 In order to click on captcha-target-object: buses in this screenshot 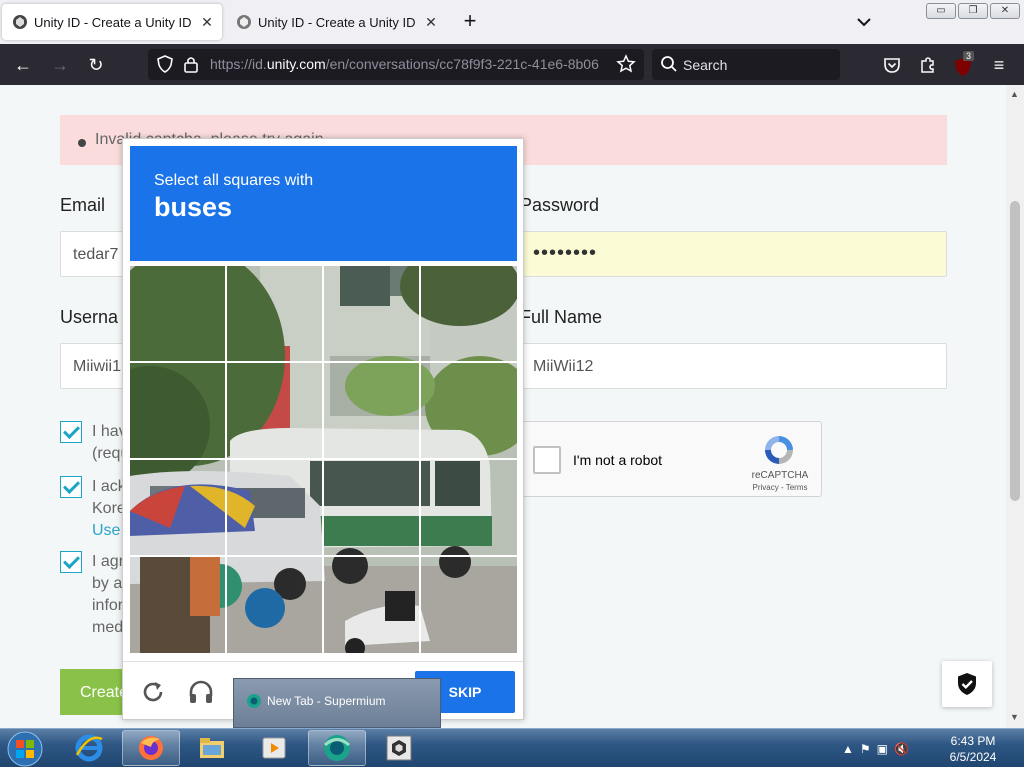, I will do `click(193, 207)`.